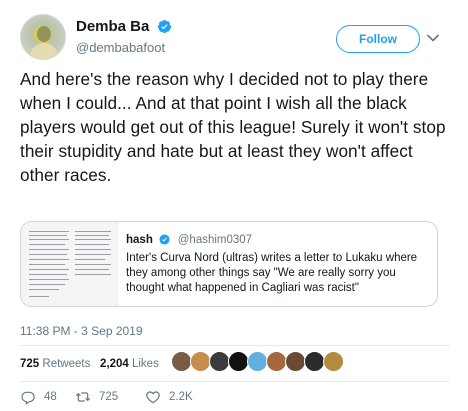 Image resolution: width=468 pixels, height=411 pixels. I want to click on tweet-header: Demba Ba @dembabafoot Follow, so click(235, 38).